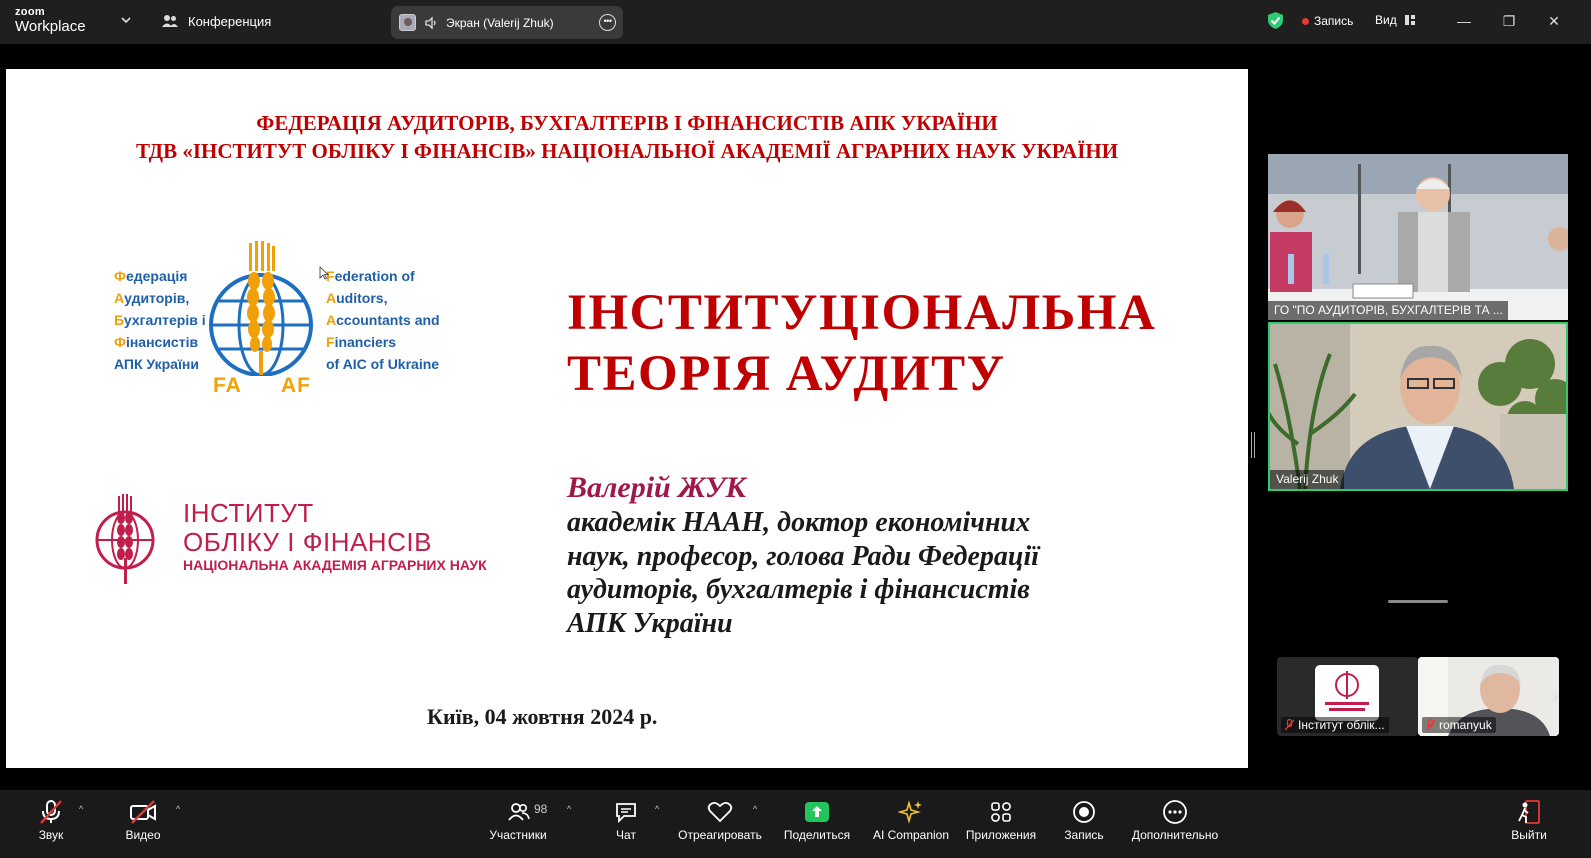 The image size is (1591, 858). Describe the element at coordinates (157, 298) in the screenshot. I see `faaf-ua-line-text: удиторів,` at that location.